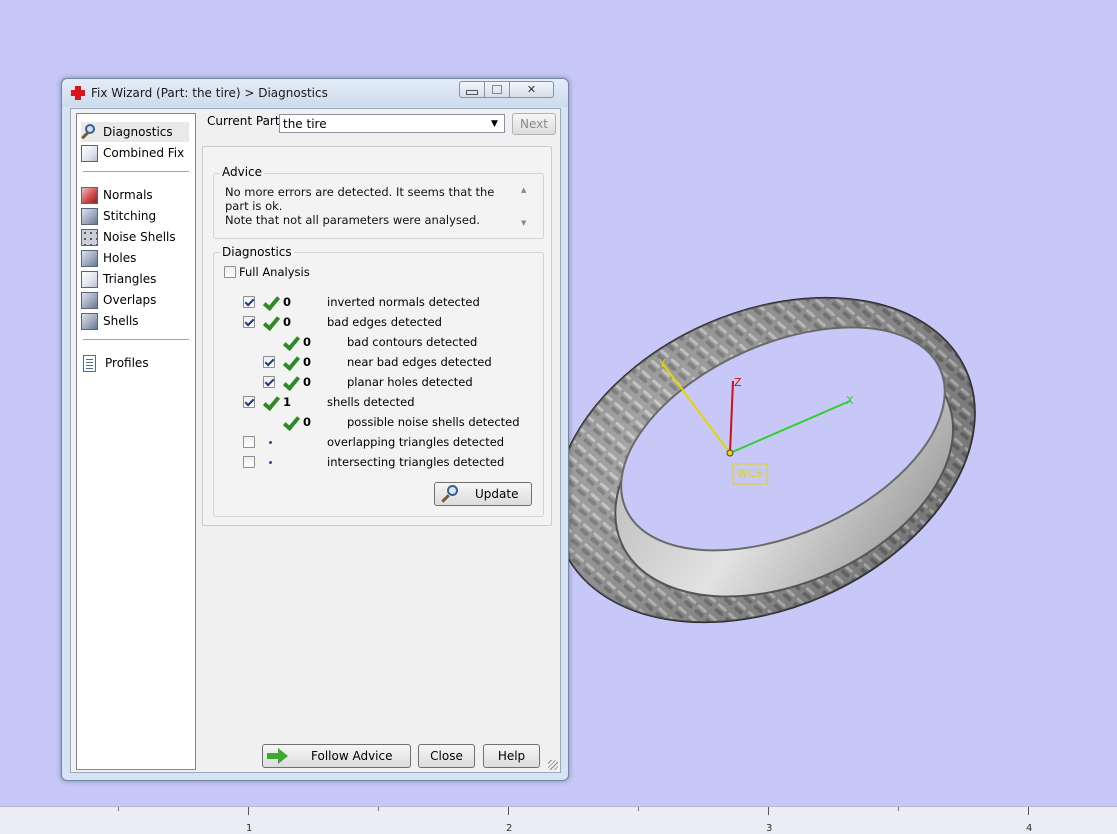  What do you see at coordinates (553, 765) in the screenshot?
I see `resize-grip` at bounding box center [553, 765].